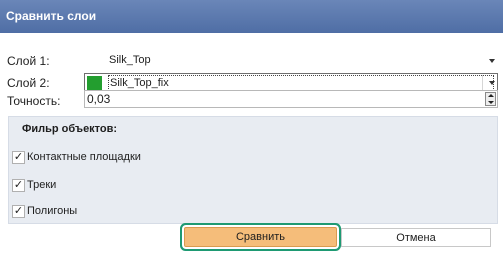 Image resolution: width=503 pixels, height=255 pixels. Describe the element at coordinates (70, 129) in the screenshot. I see `object-filter-title: Фильр объектов:` at that location.